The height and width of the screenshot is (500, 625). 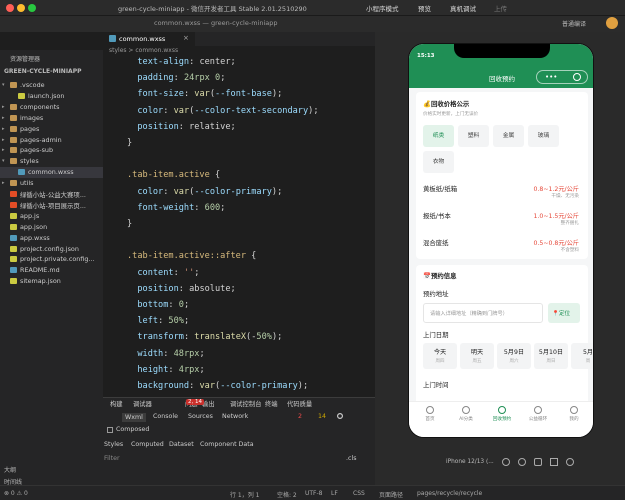 What do you see at coordinates (564, 313) in the screenshot?
I see `locate-button: 📍定位` at bounding box center [564, 313].